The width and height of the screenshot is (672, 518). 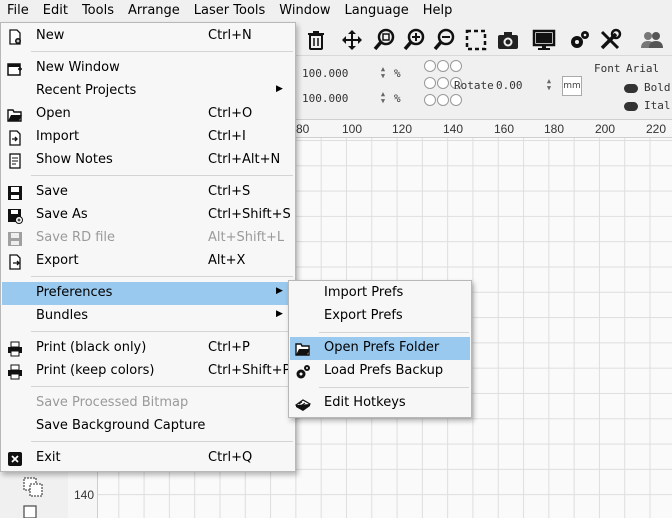 I want to click on menu-item-recent-projects: Recent Projects ▶, so click(x=148, y=91).